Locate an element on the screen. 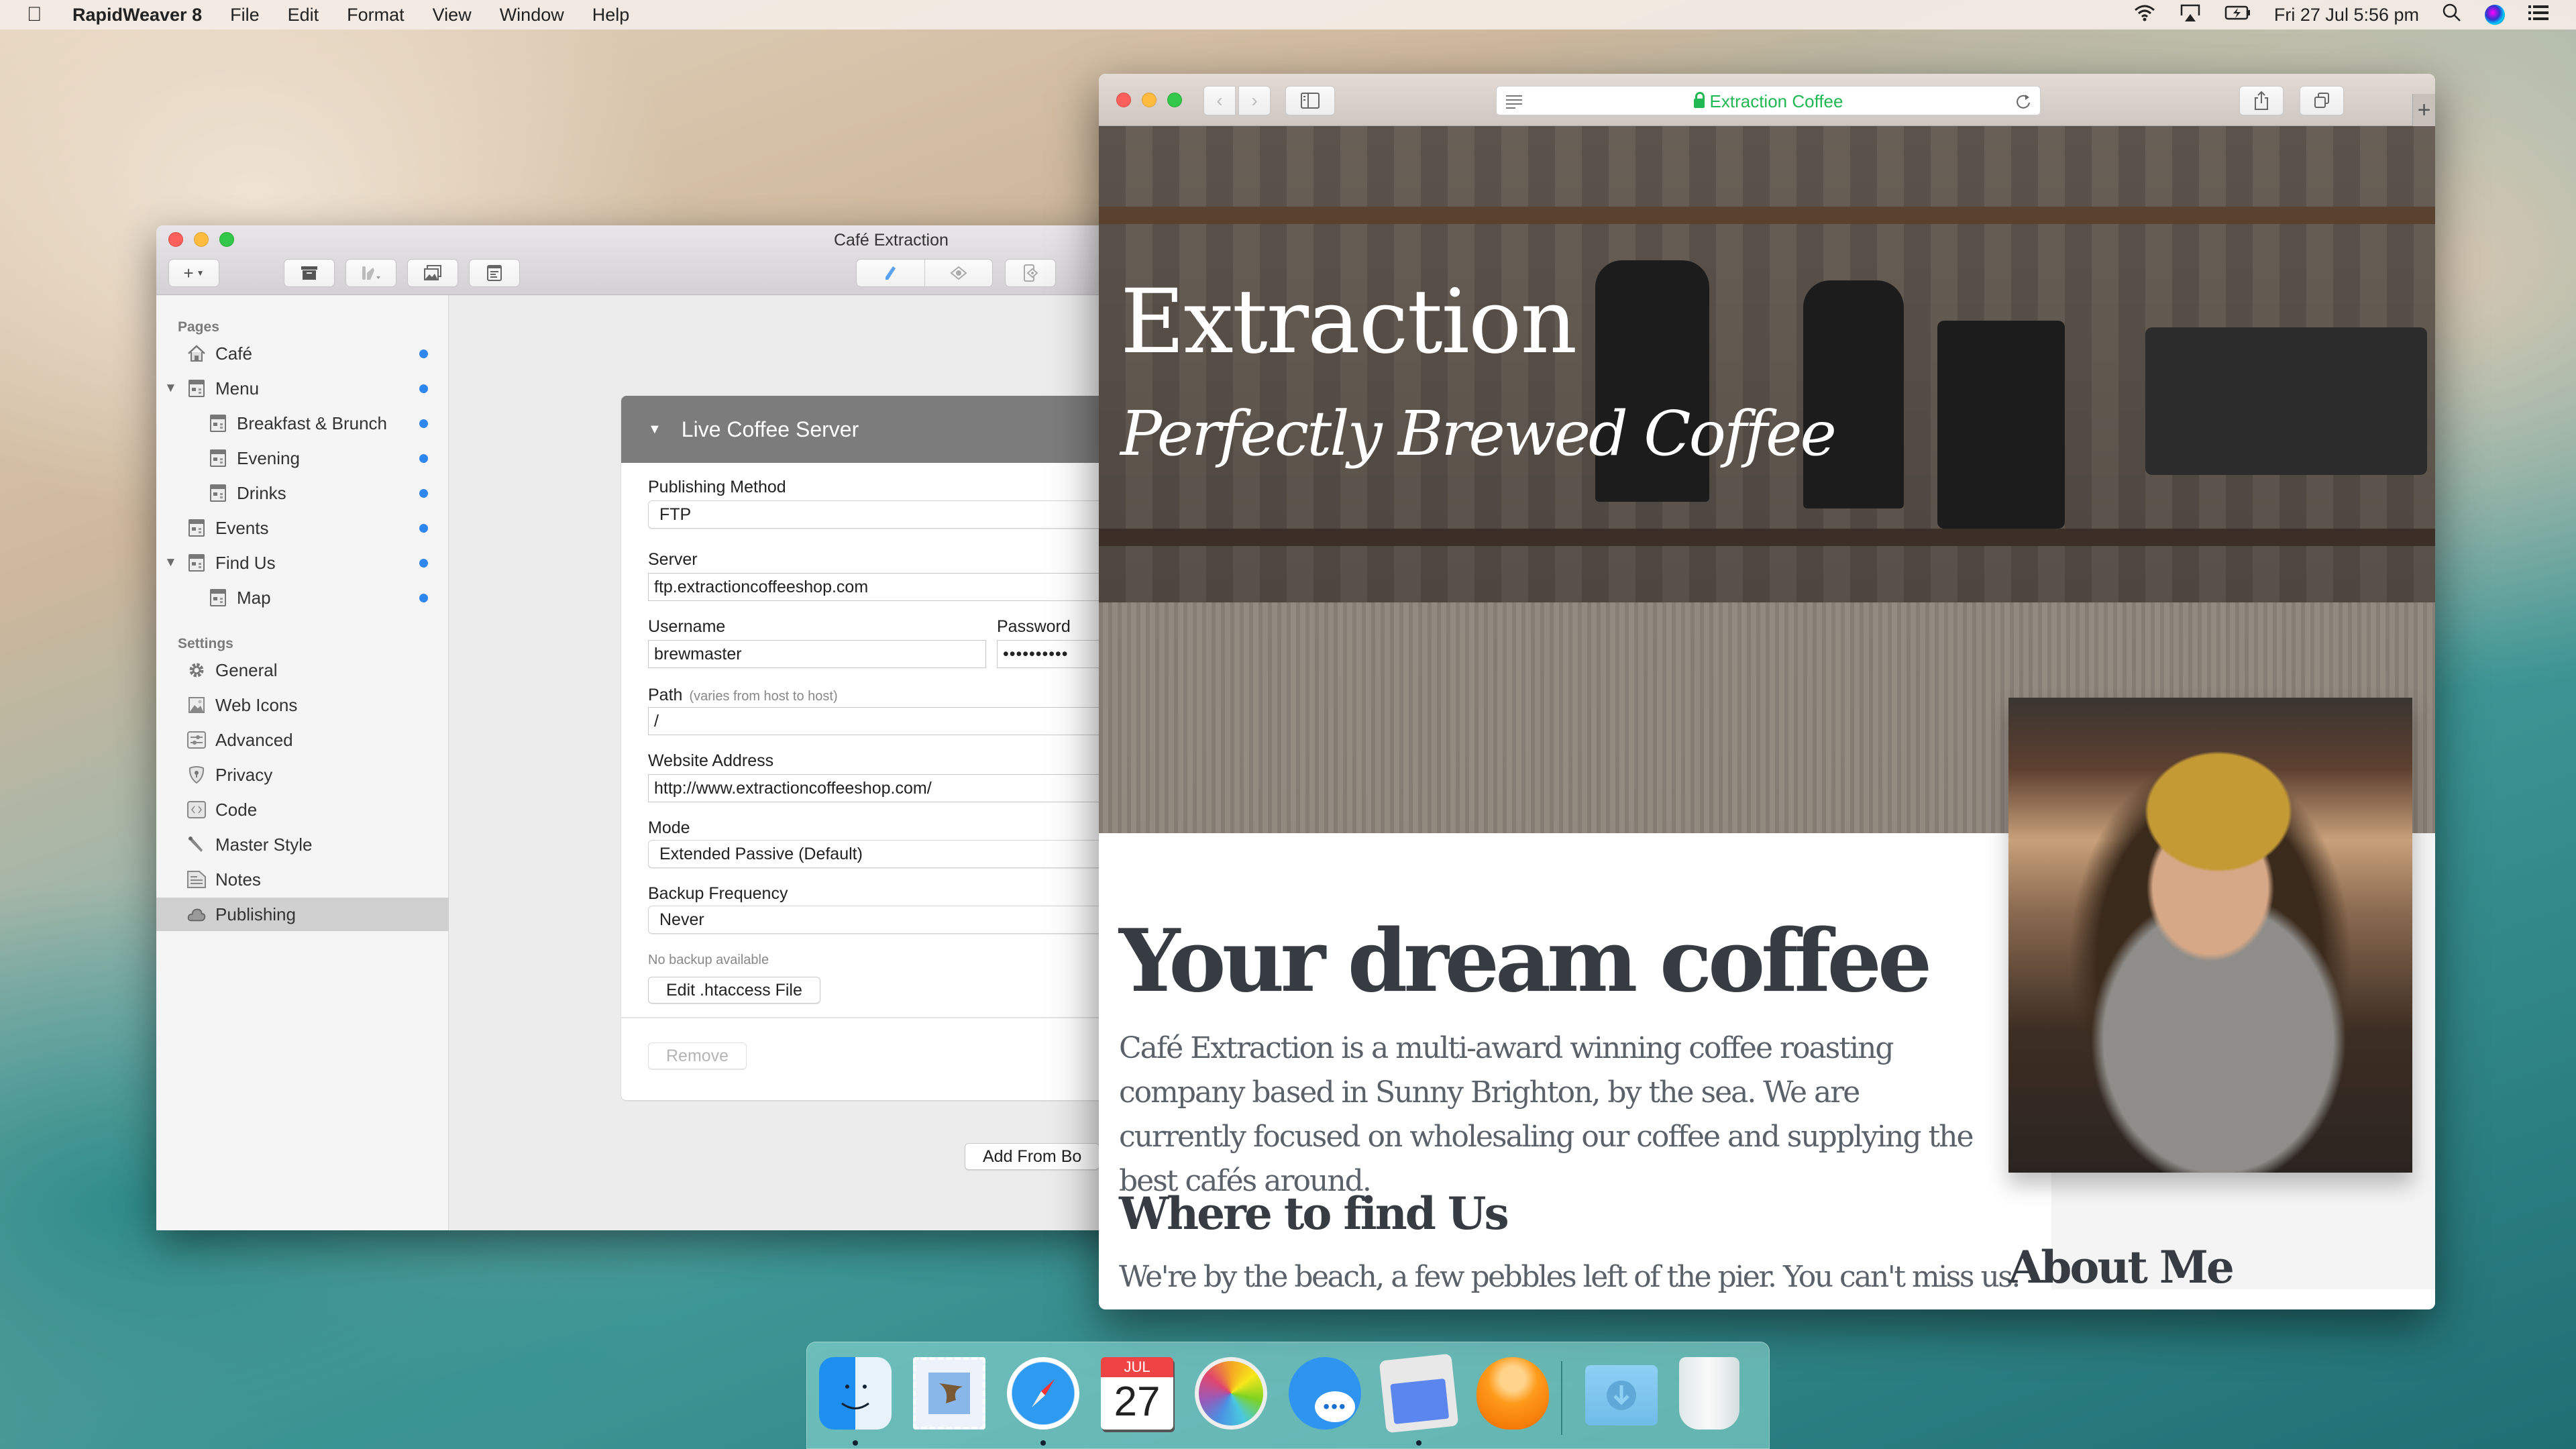  edit-mode-button is located at coordinates (891, 273).